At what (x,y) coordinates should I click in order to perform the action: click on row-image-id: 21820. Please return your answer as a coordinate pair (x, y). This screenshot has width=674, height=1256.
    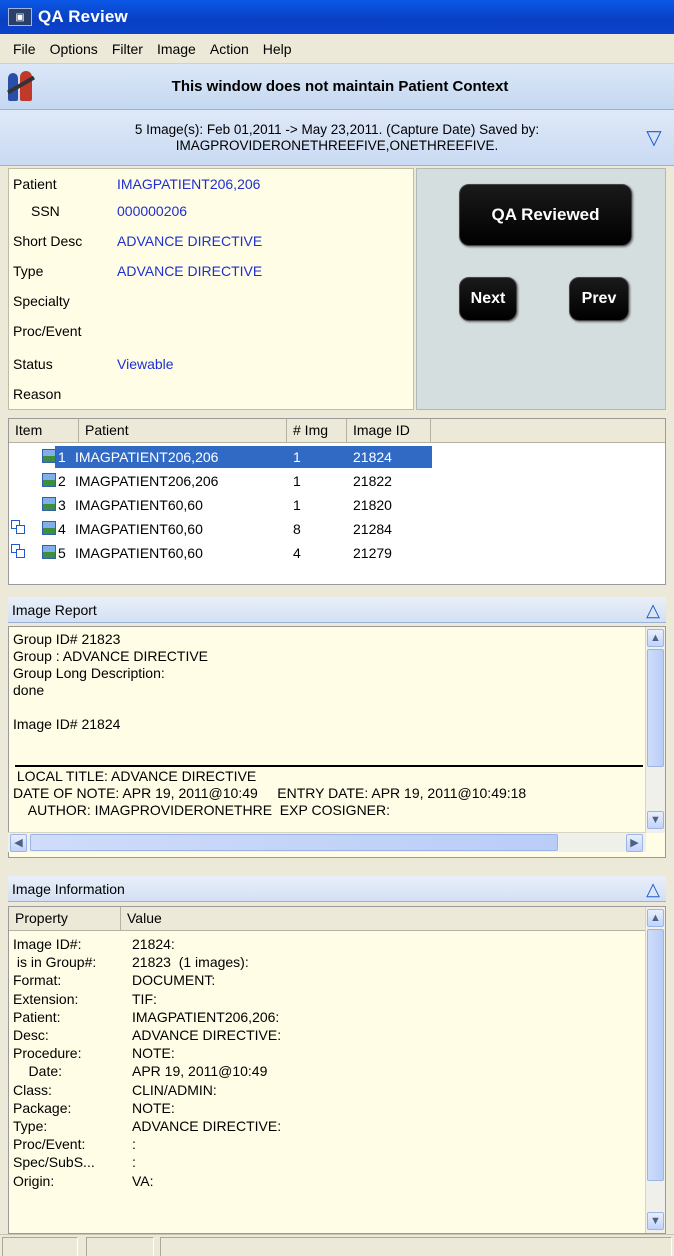
    Looking at the image, I should click on (372, 505).